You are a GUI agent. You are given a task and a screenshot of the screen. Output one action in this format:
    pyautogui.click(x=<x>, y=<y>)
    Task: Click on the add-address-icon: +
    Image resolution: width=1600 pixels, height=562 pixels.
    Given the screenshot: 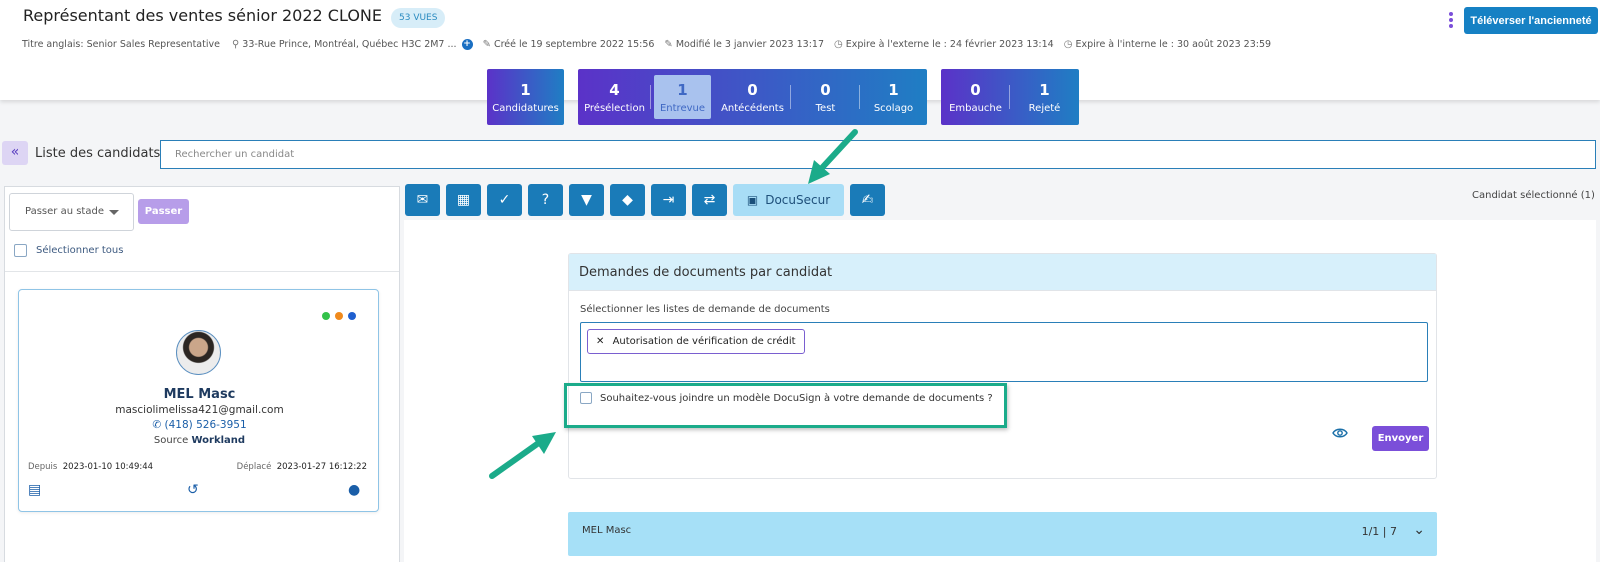 What is the action you would take?
    pyautogui.click(x=467, y=44)
    